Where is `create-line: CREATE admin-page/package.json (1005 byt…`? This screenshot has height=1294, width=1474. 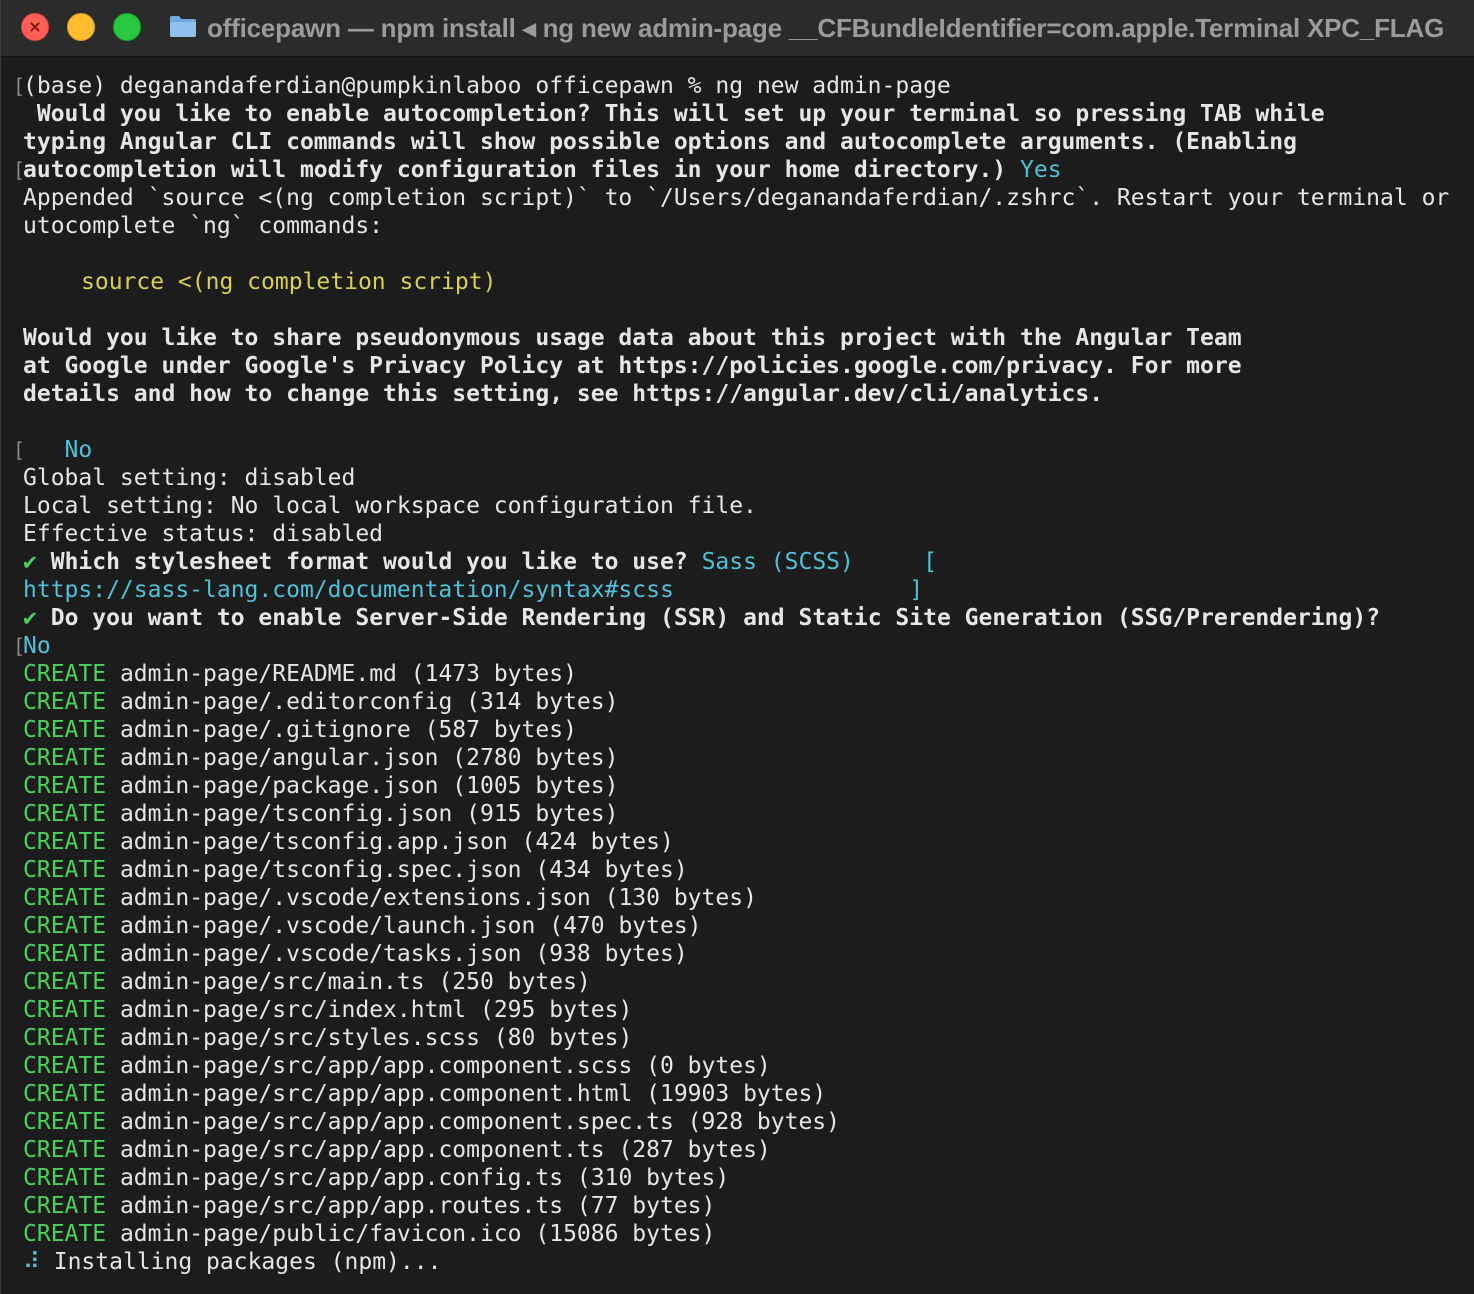
create-line: CREATE admin-page/package.json (1005 byt… is located at coordinates (737, 786).